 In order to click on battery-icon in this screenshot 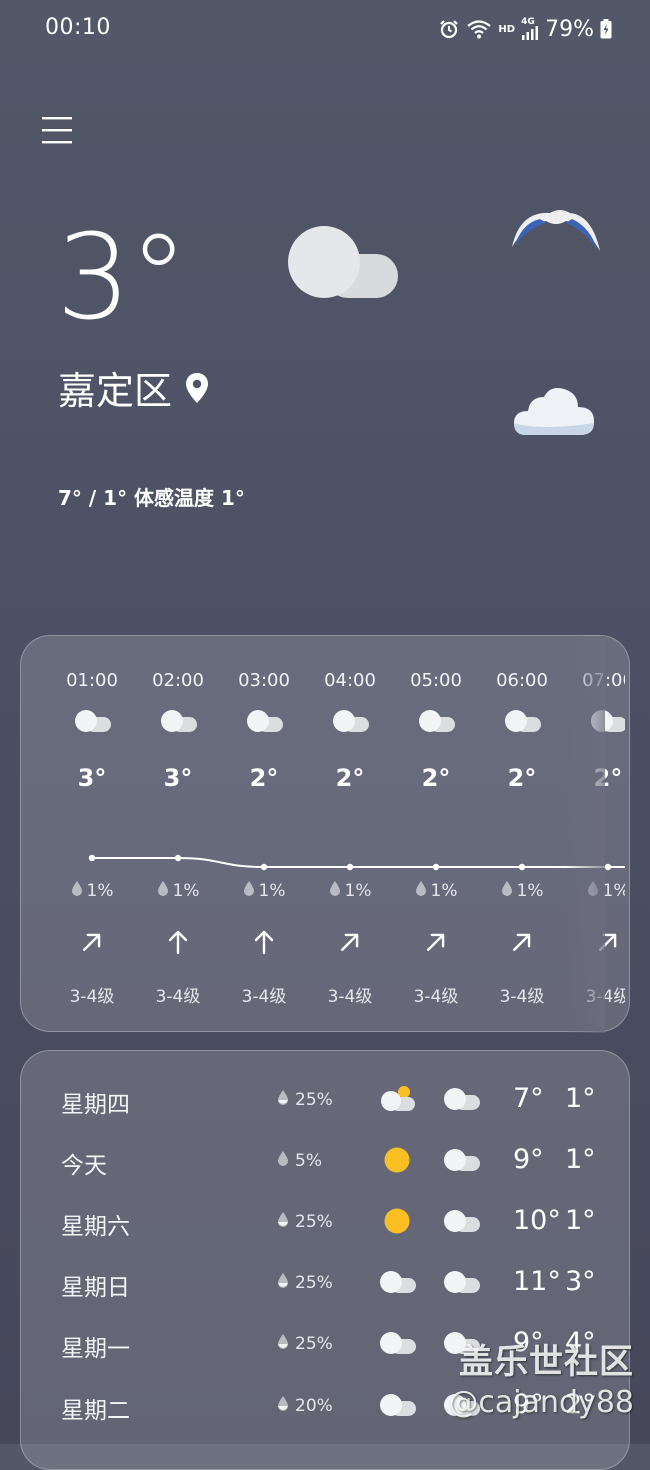, I will do `click(606, 29)`.